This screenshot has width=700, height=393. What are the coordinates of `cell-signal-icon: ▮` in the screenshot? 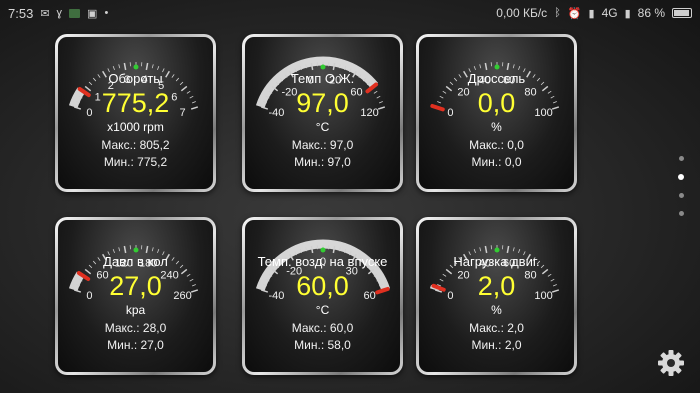 It's located at (591, 13).